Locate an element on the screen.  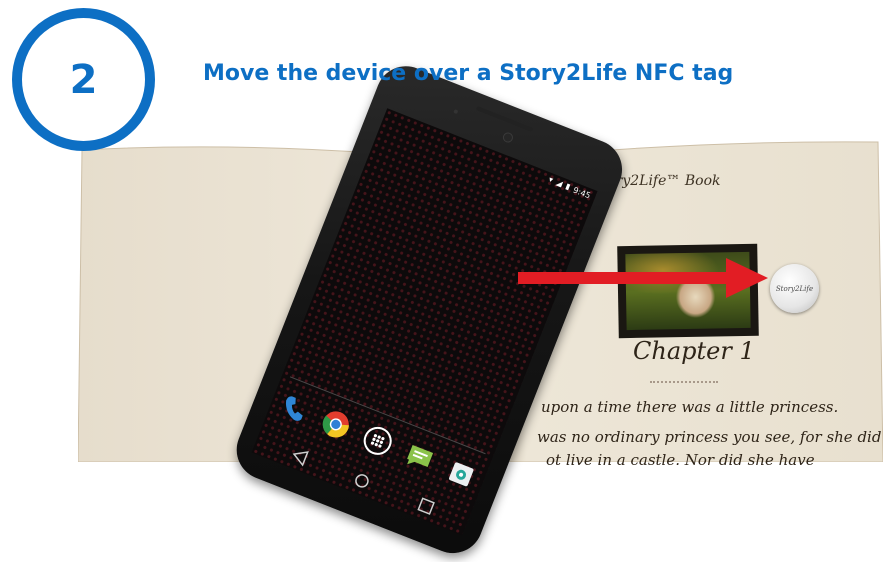
step-number: 2 is located at coordinates (83, 79).